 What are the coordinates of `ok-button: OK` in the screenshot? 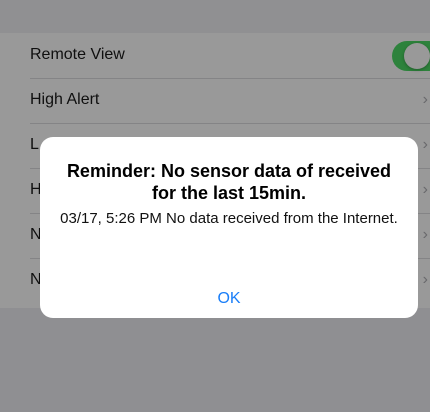 It's located at (229, 299).